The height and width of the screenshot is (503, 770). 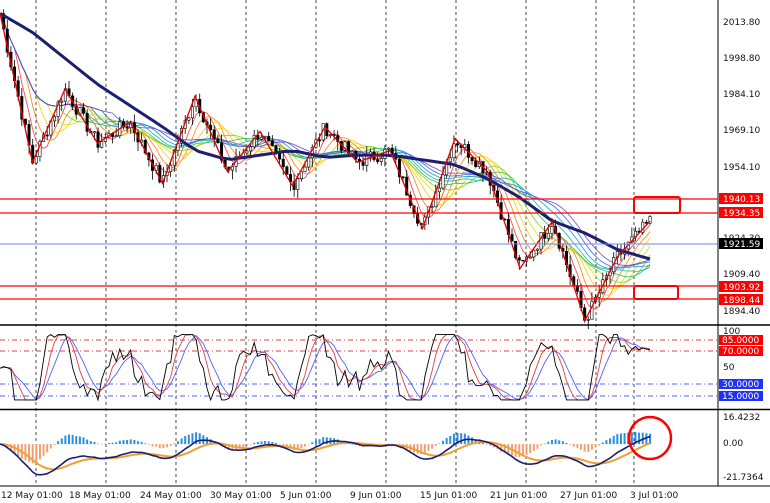 What do you see at coordinates (171, 496) in the screenshot?
I see `date-tick: 24 May 01:00` at bounding box center [171, 496].